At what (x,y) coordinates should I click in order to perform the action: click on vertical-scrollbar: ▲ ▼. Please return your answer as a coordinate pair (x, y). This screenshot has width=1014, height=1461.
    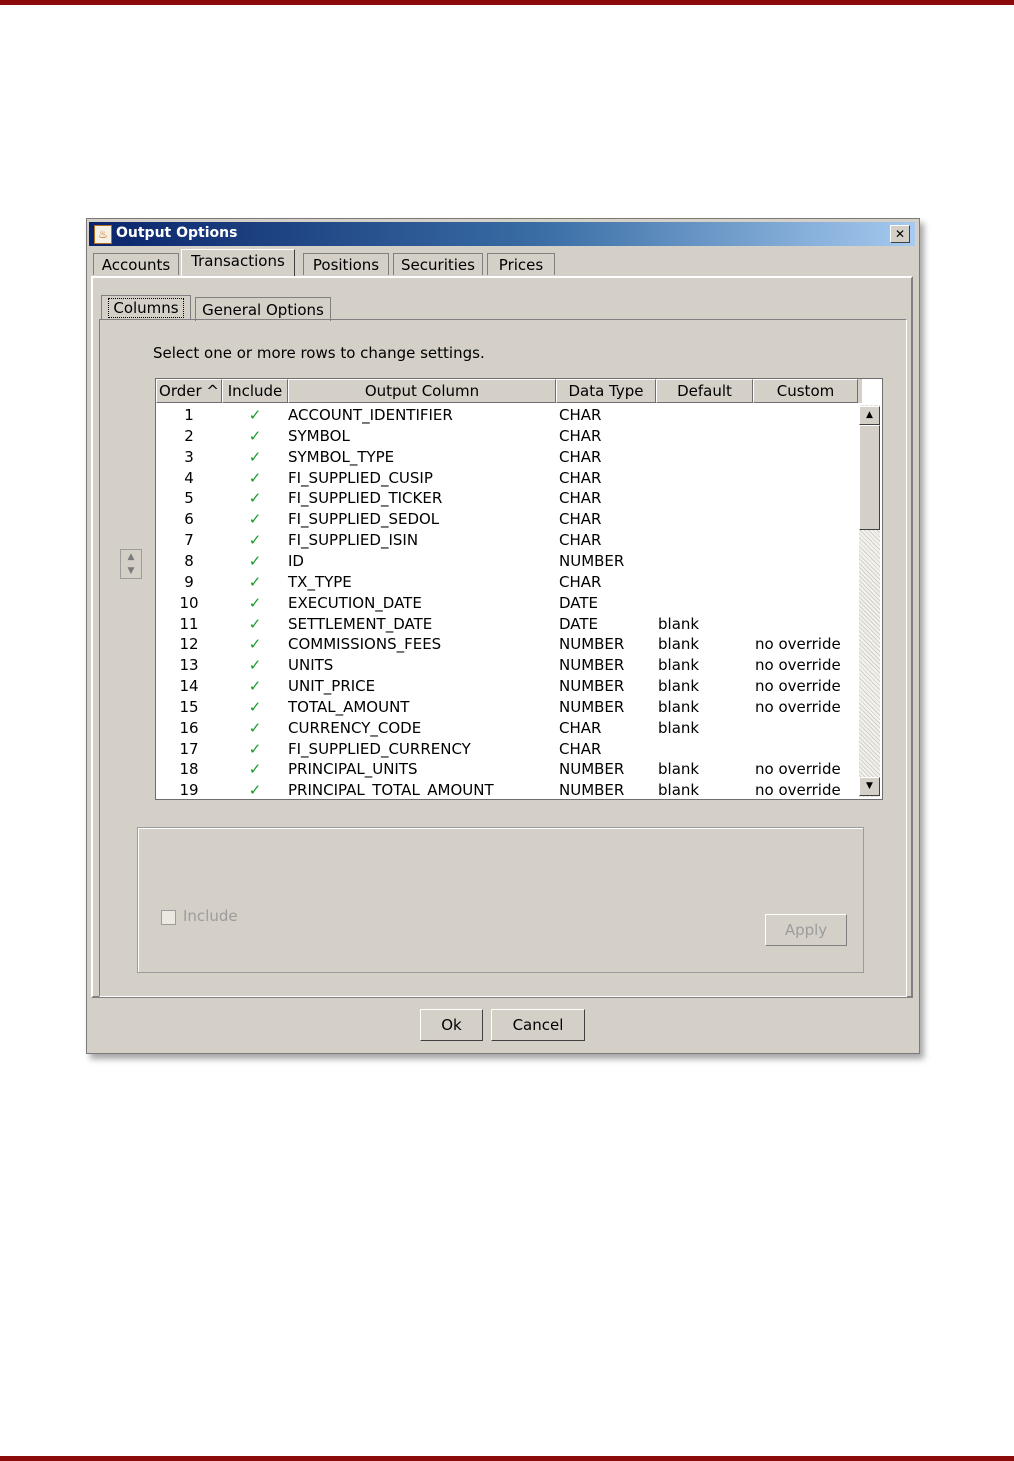
    Looking at the image, I should click on (869, 601).